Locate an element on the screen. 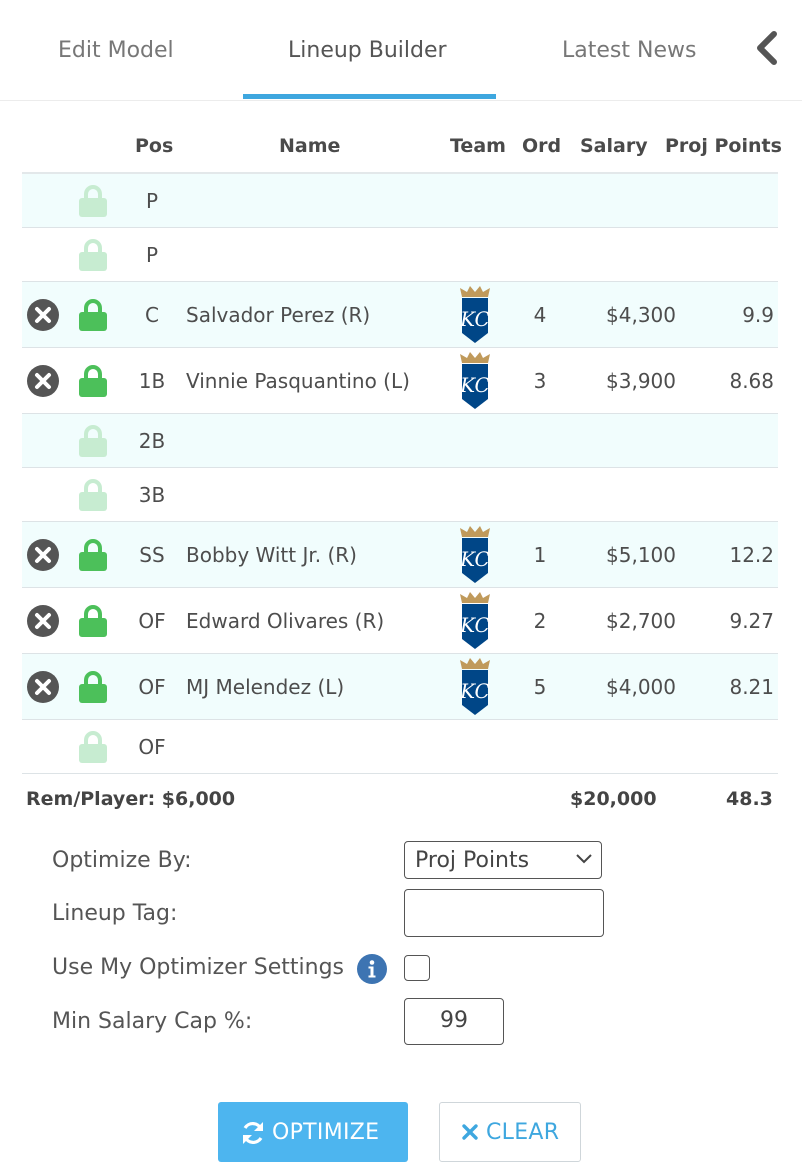  info-icon is located at coordinates (372, 969).